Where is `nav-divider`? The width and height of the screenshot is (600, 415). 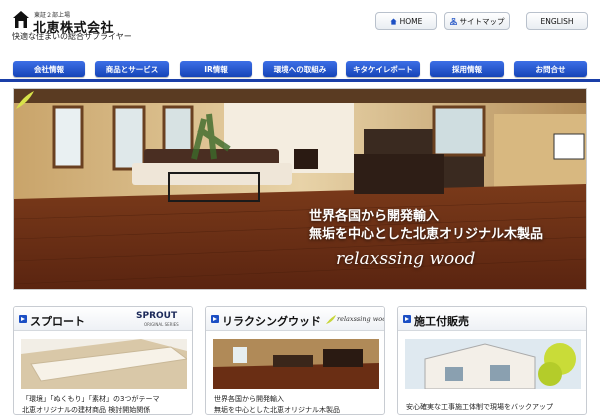
nav-divider is located at coordinates (300, 80).